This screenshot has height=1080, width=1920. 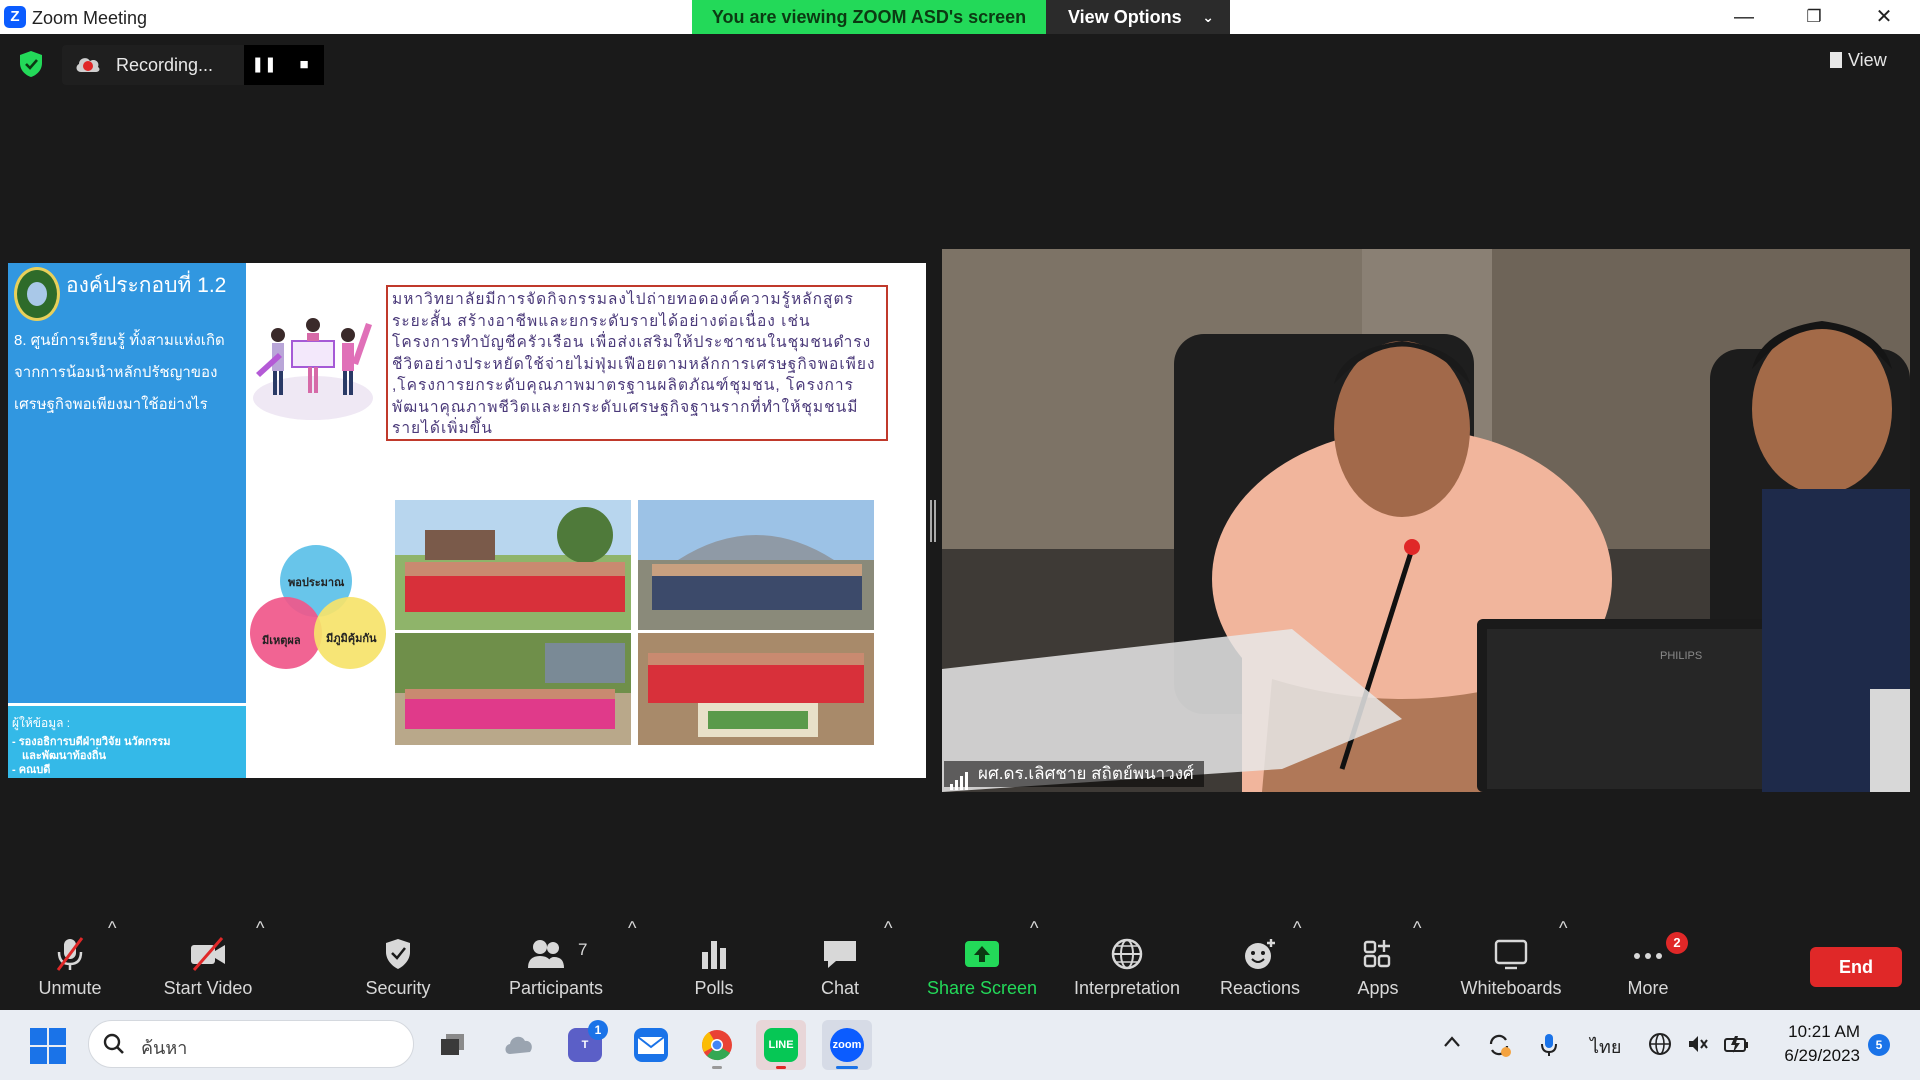 What do you see at coordinates (840, 988) in the screenshot?
I see `chat-label: Chat` at bounding box center [840, 988].